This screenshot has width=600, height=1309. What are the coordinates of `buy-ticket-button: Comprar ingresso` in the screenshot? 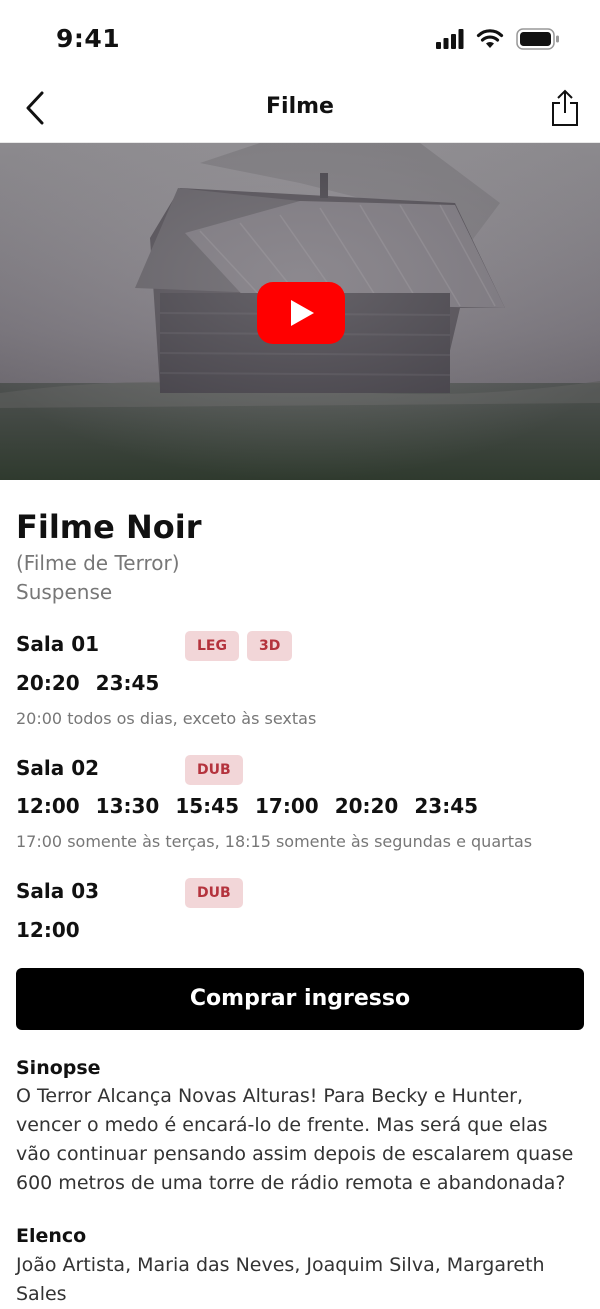 It's located at (300, 999).